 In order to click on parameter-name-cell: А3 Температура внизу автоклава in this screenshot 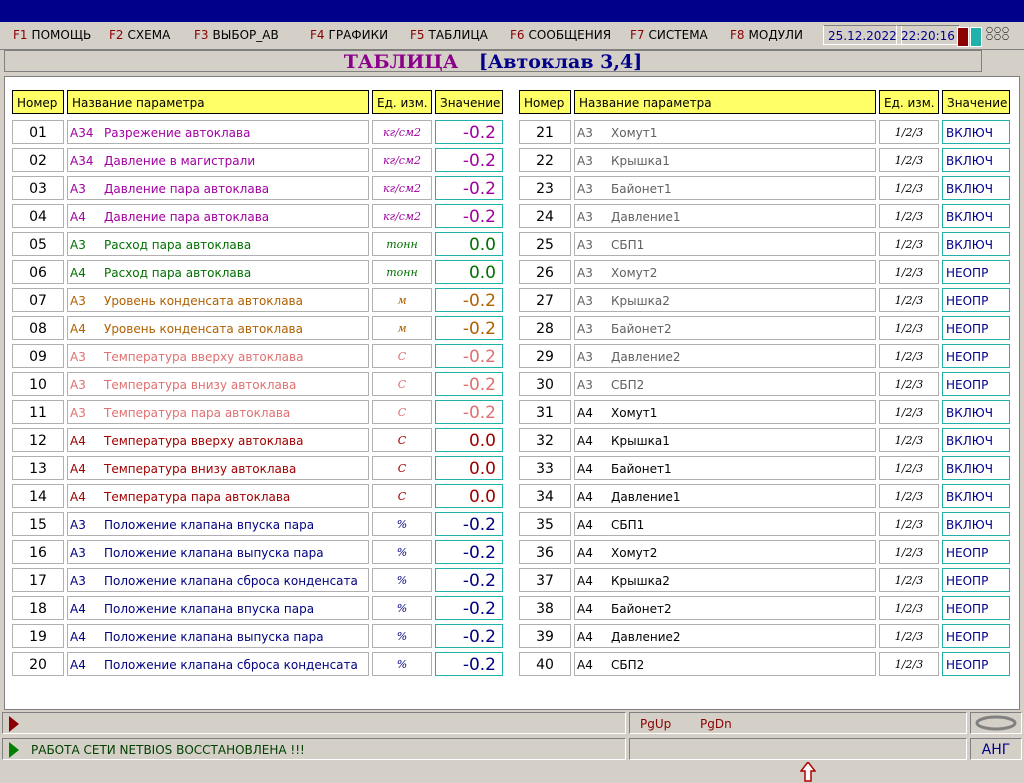, I will do `click(218, 384)`.